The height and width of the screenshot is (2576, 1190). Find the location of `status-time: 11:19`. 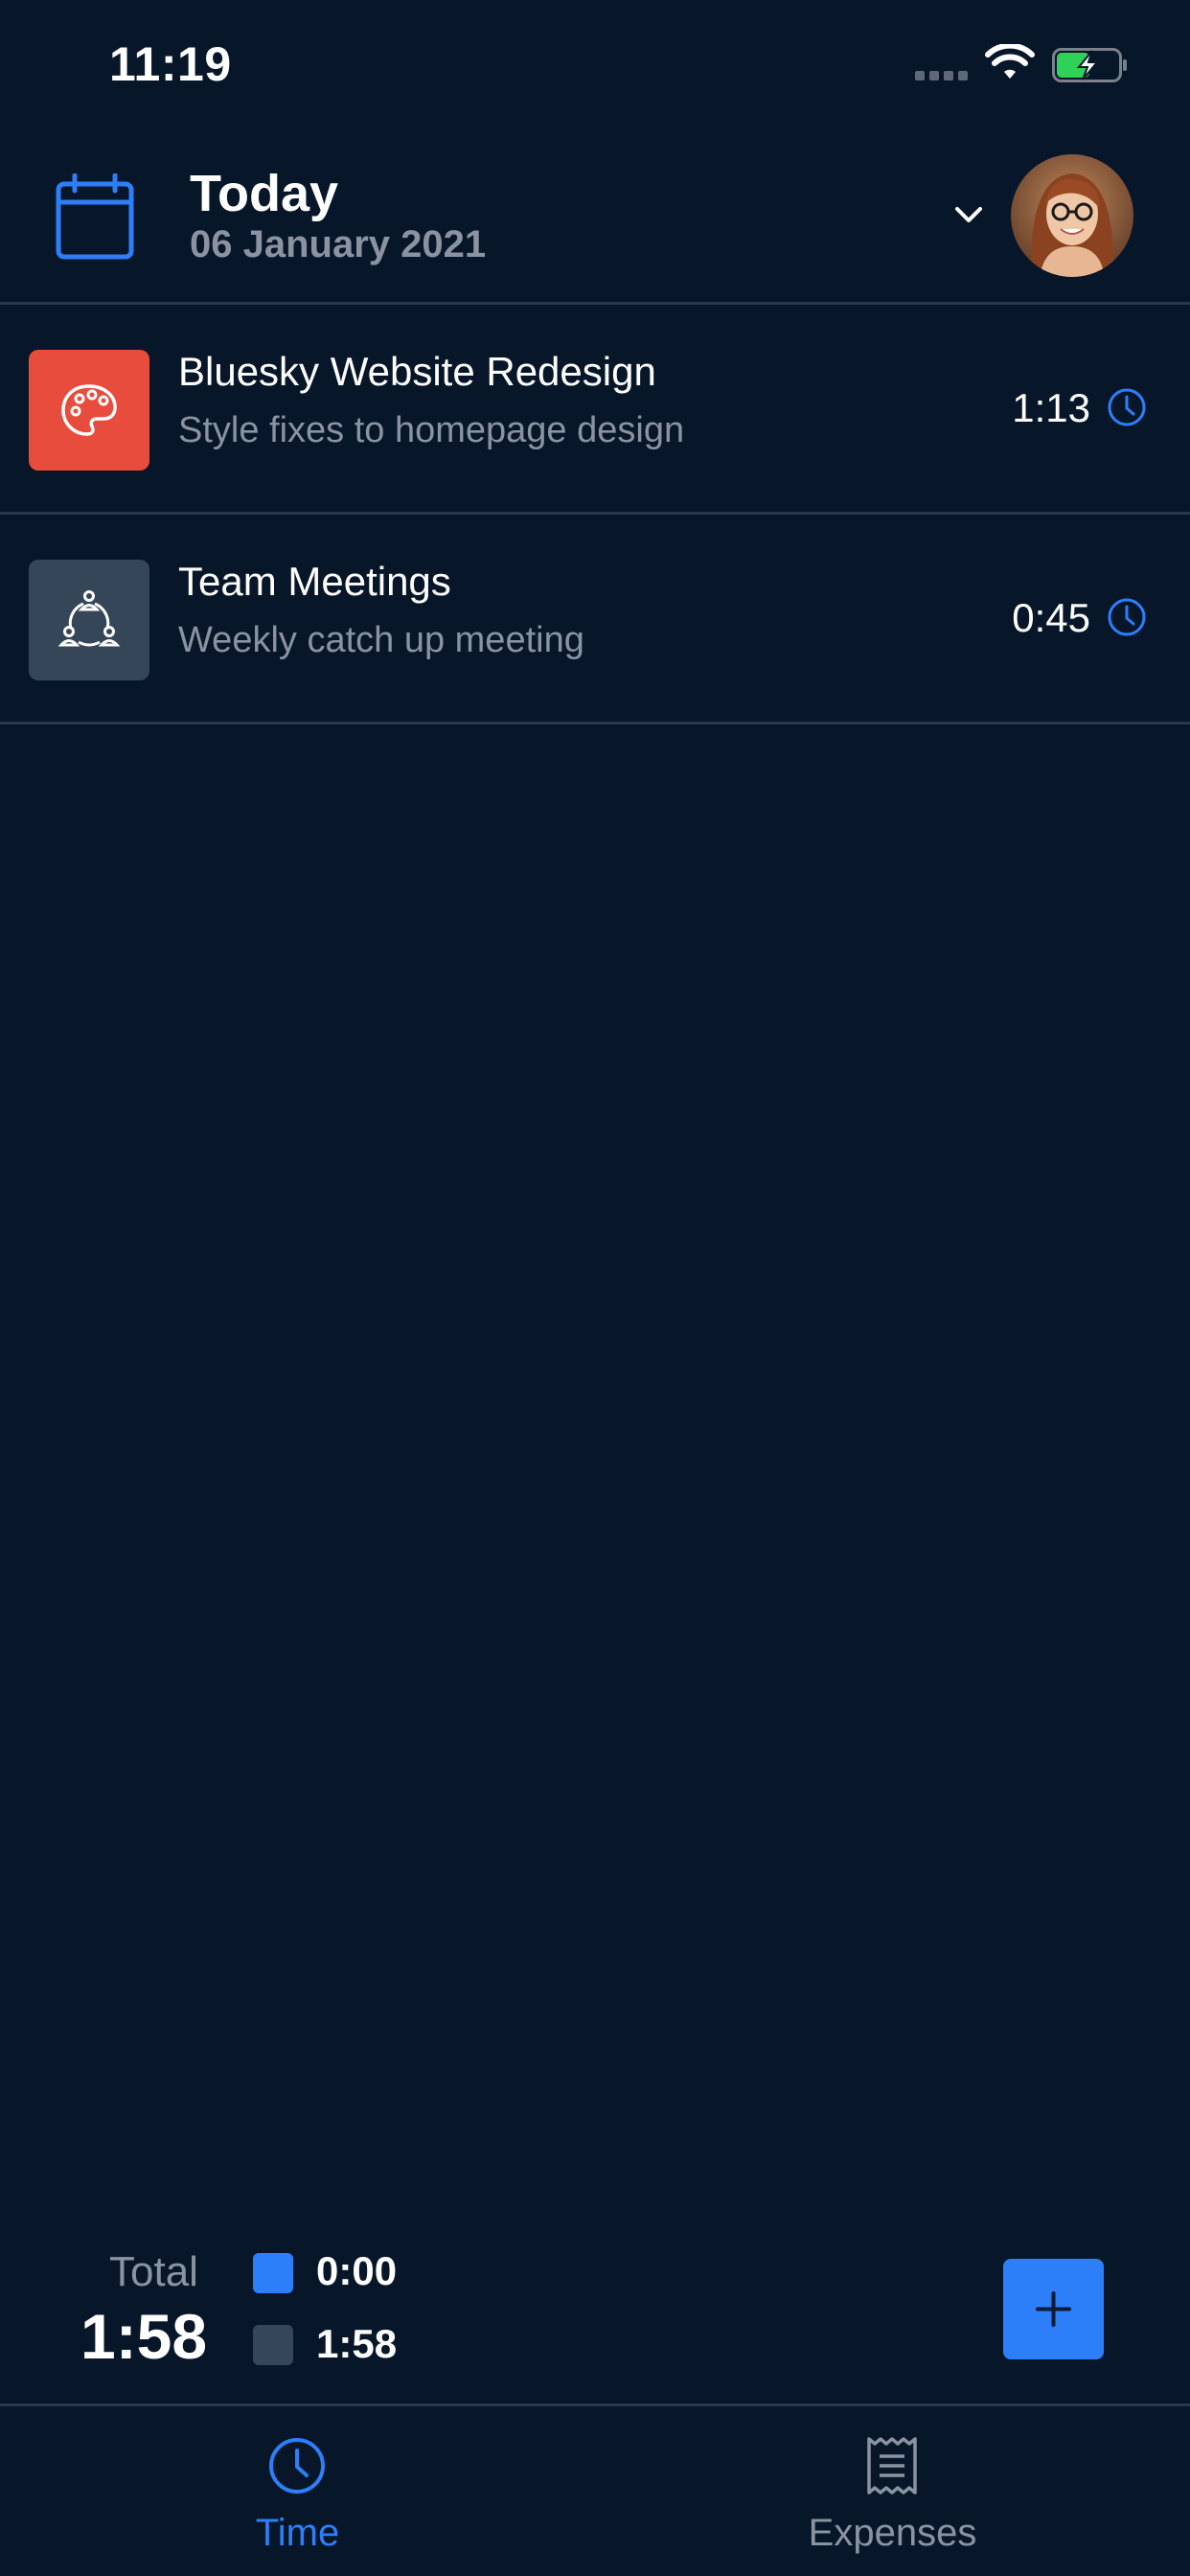

status-time: 11:19 is located at coordinates (171, 64).